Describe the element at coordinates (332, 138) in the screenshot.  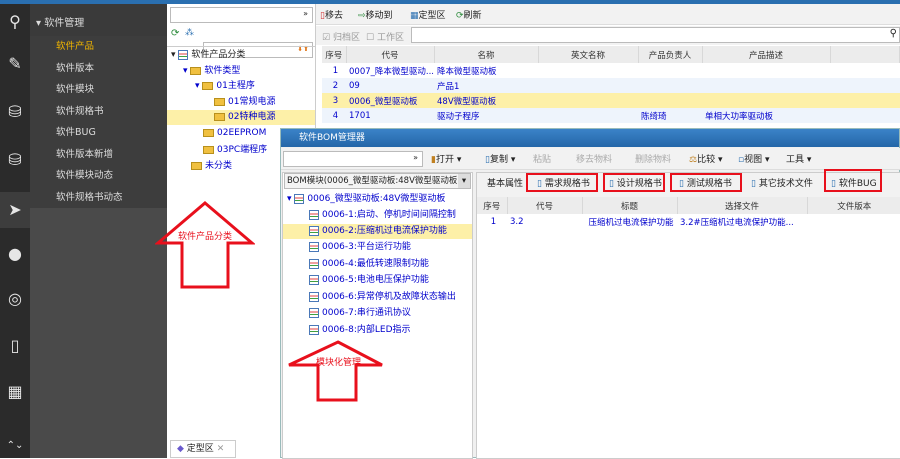
I see `window-title: 软件BOM管理器` at that location.